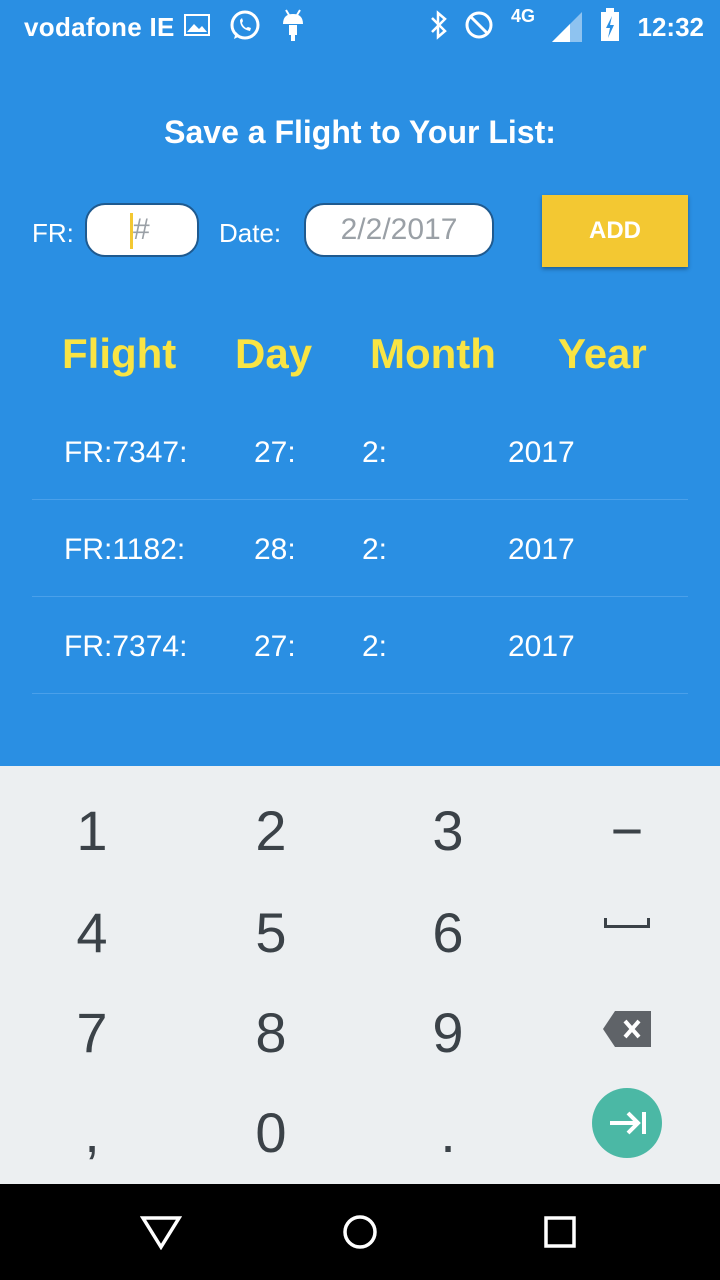 Image resolution: width=720 pixels, height=1280 pixels. What do you see at coordinates (360, 645) in the screenshot?
I see `table-row: FR:7374: 27: 2: 2017` at bounding box center [360, 645].